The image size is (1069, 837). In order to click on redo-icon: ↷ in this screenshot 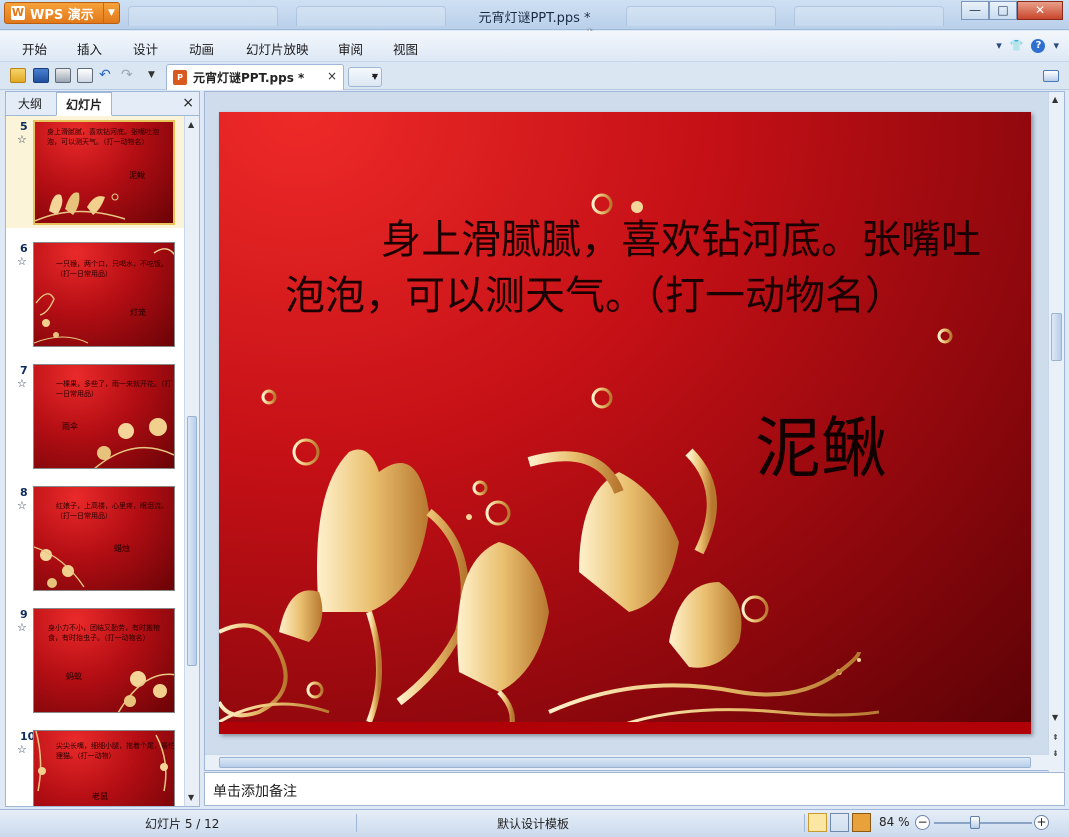, I will do `click(129, 75)`.